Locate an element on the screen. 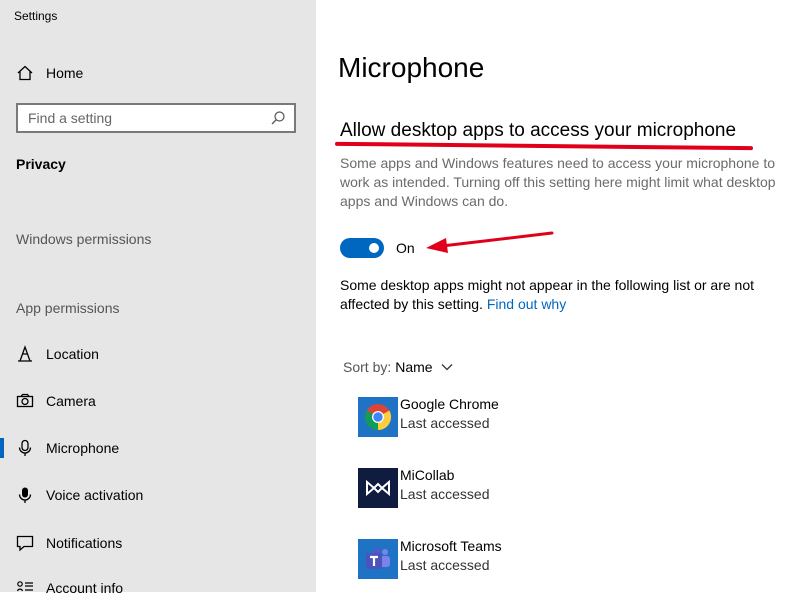  search-box is located at coordinates (156, 118).